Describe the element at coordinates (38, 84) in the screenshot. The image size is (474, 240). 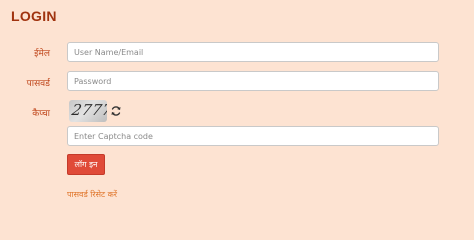
I see `password-label: पासवर्ड` at that location.